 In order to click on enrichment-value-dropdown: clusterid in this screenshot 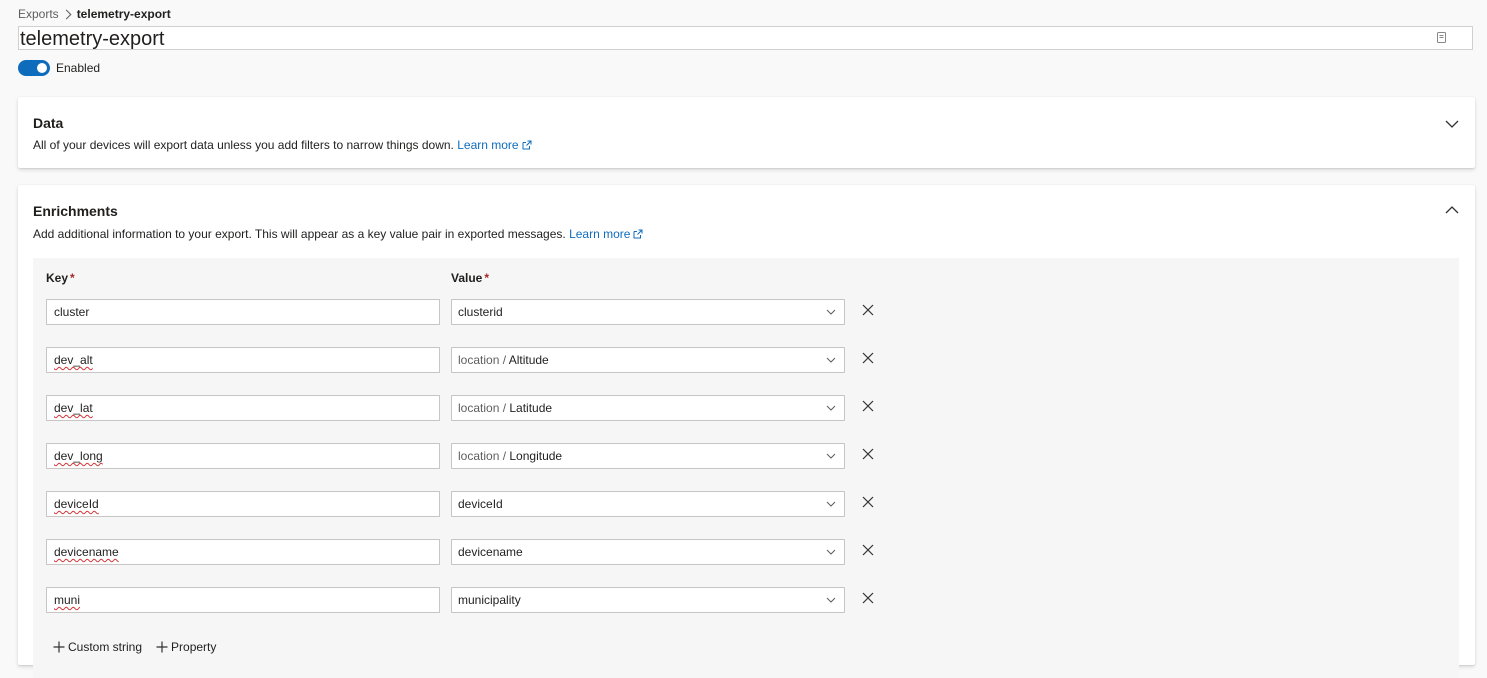, I will do `click(648, 312)`.